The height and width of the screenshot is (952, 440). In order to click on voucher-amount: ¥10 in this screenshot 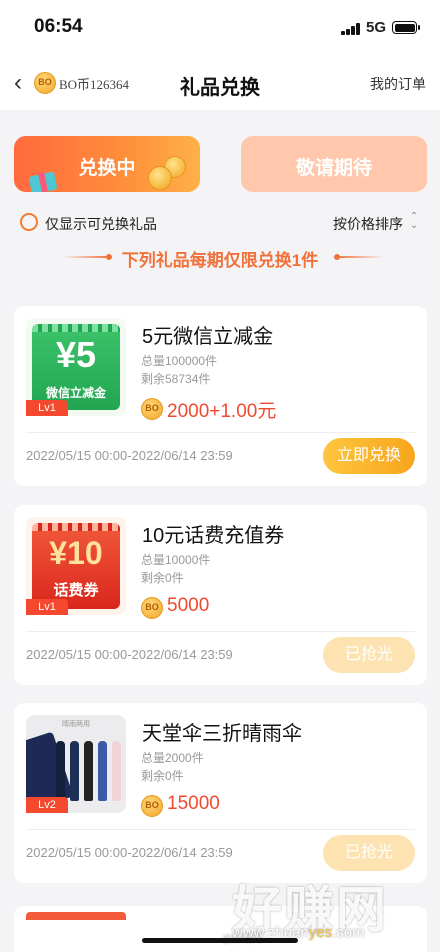, I will do `click(76, 553)`.